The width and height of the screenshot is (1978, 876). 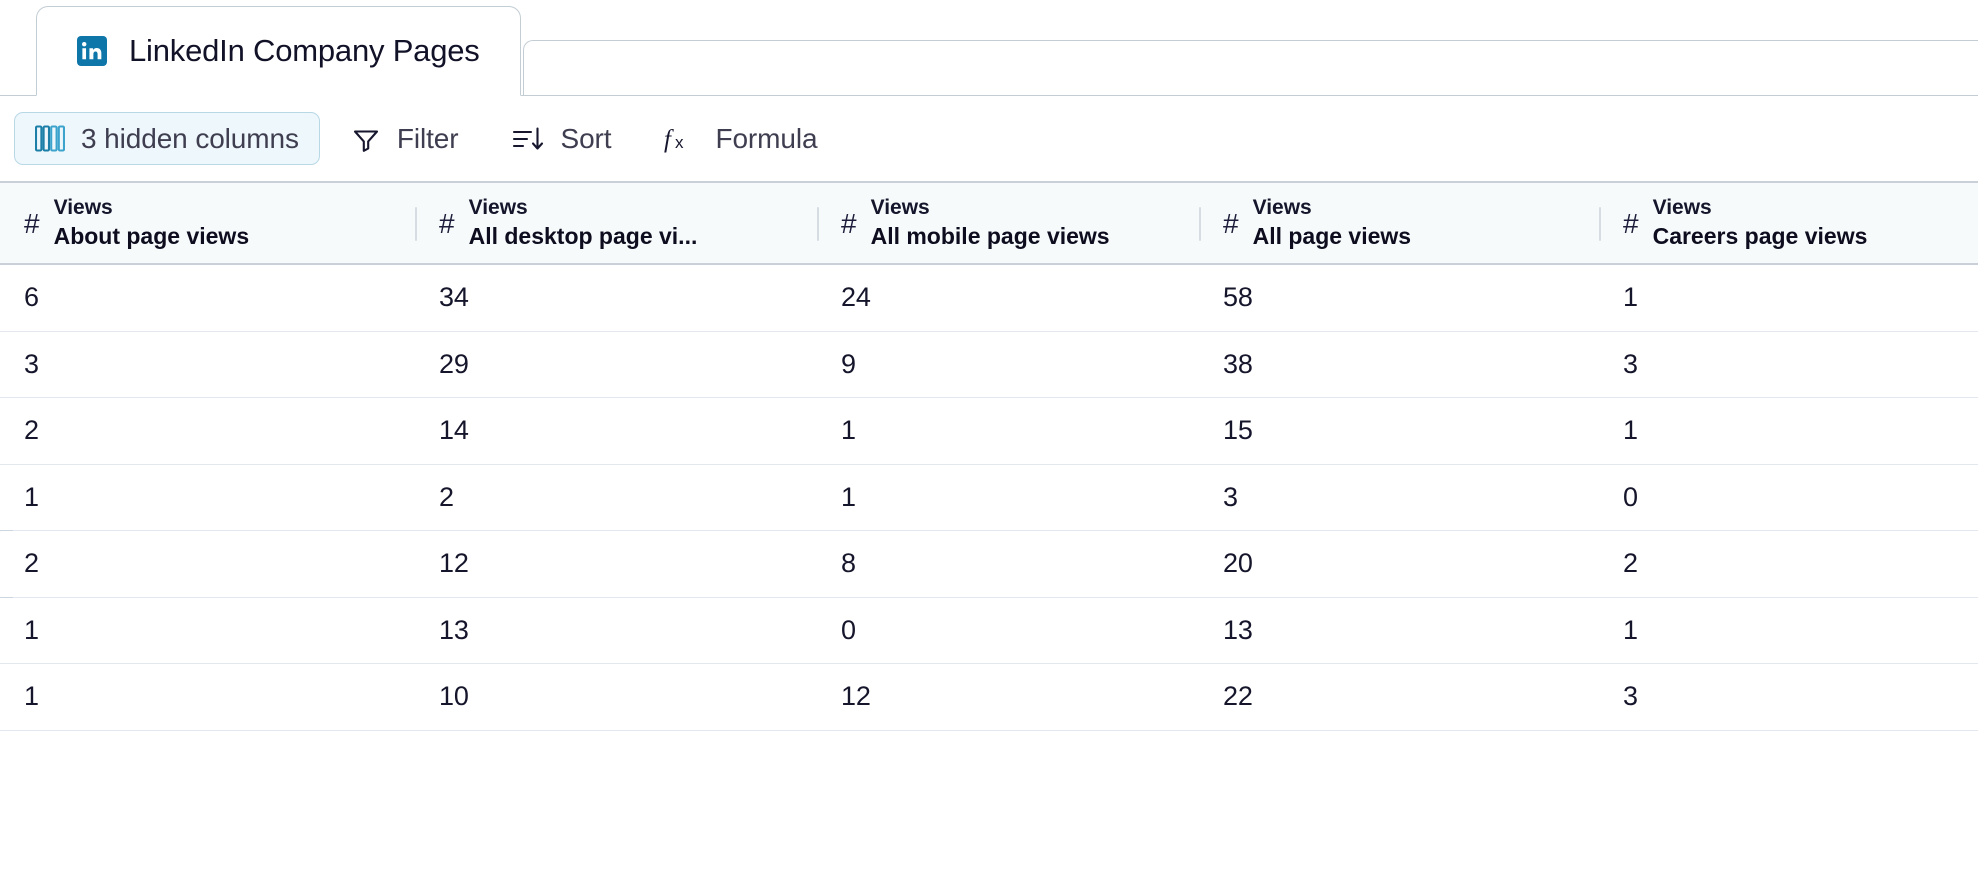 I want to click on tab-title: LinkedIn Company Pages, so click(x=304, y=50).